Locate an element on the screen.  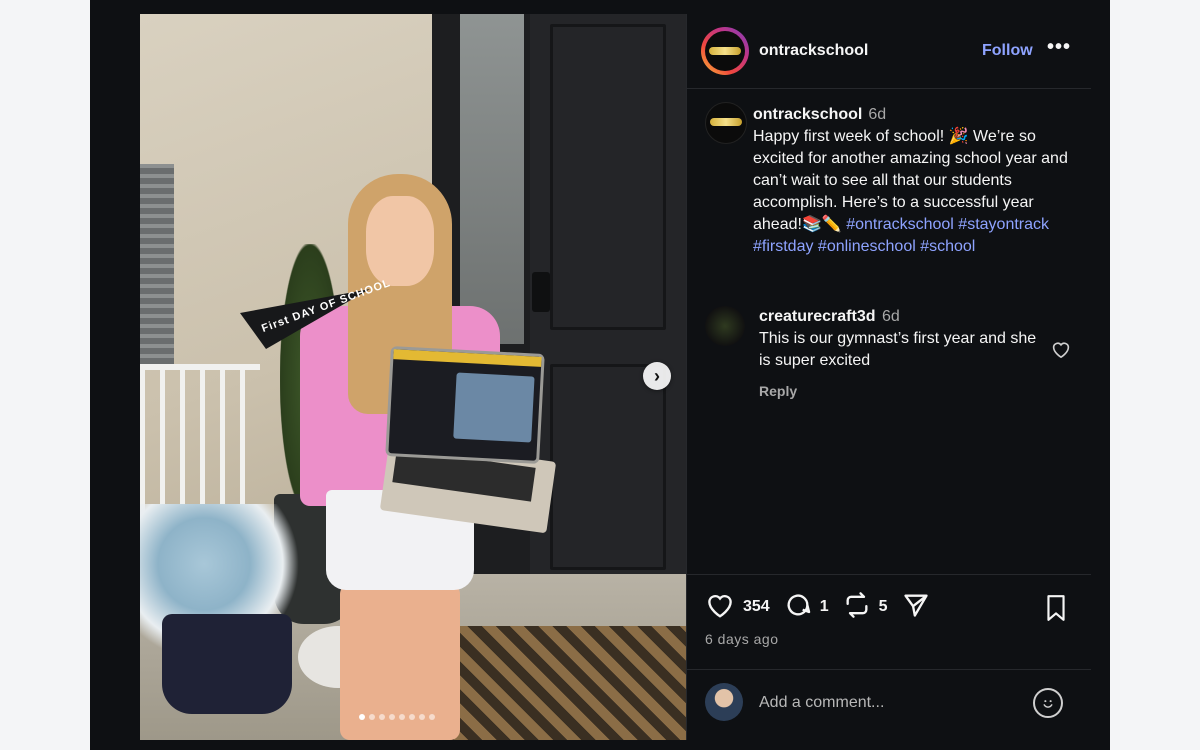
reply-button: Reply is located at coordinates (778, 391).